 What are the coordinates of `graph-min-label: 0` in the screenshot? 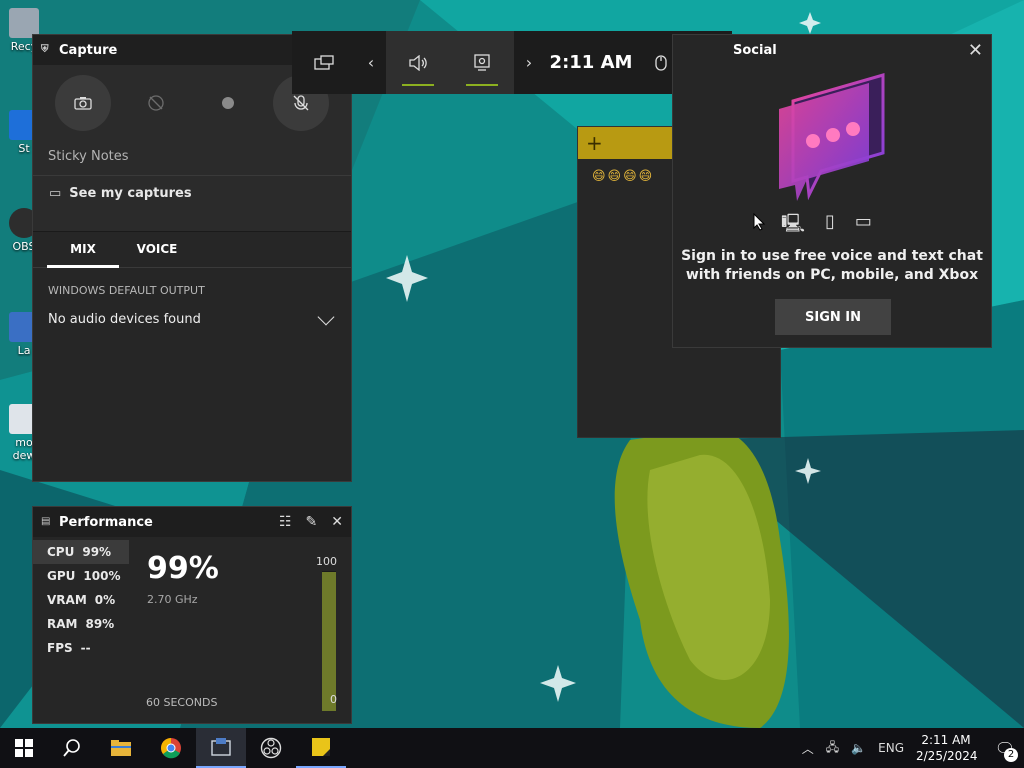 It's located at (333, 699).